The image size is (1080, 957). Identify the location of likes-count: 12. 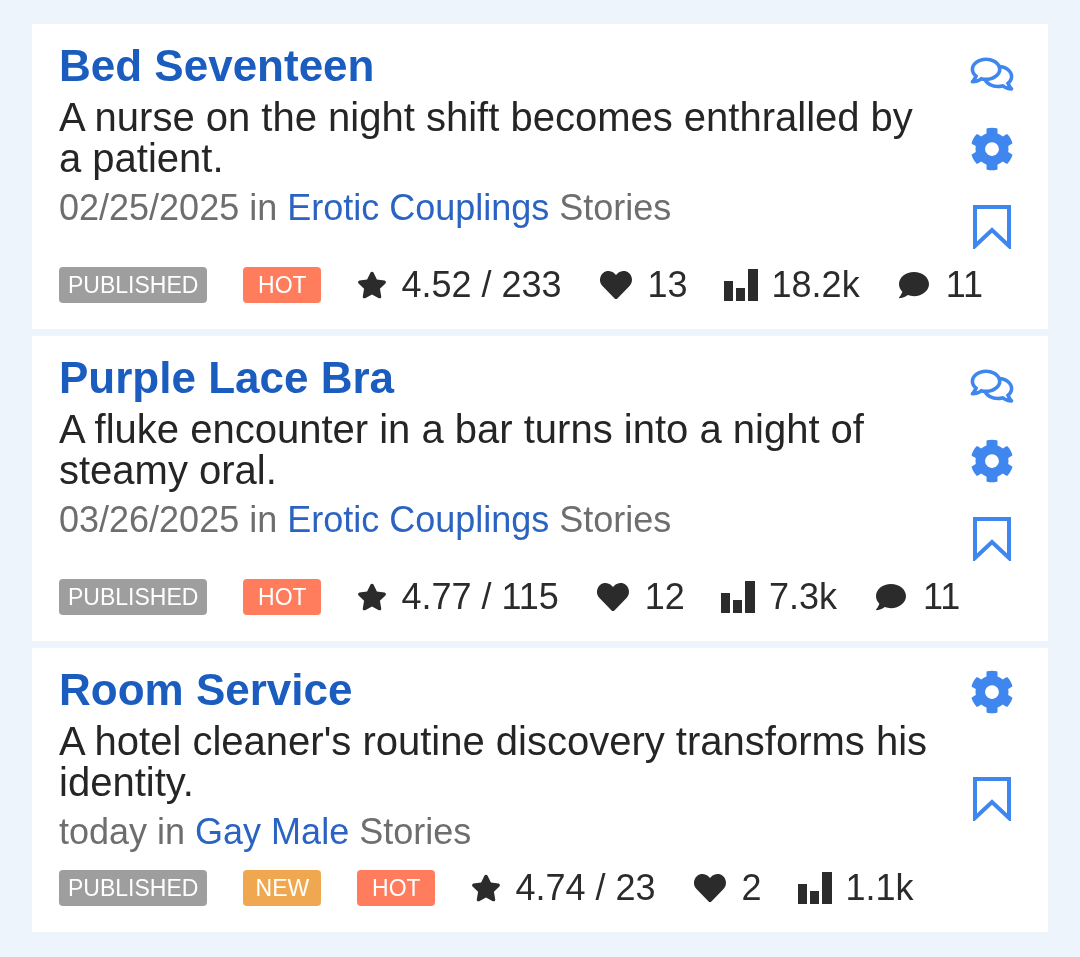
(664, 597).